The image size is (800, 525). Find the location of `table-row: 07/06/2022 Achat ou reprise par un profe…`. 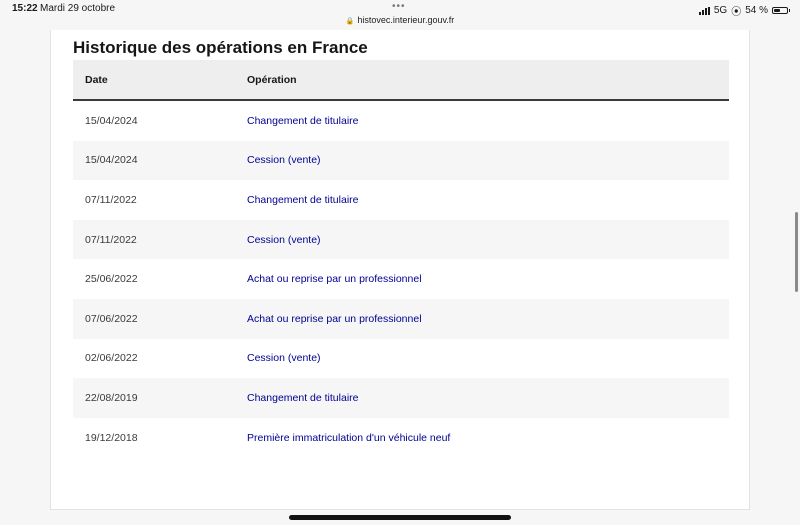

table-row: 07/06/2022 Achat ou reprise par un profe… is located at coordinates (401, 318).